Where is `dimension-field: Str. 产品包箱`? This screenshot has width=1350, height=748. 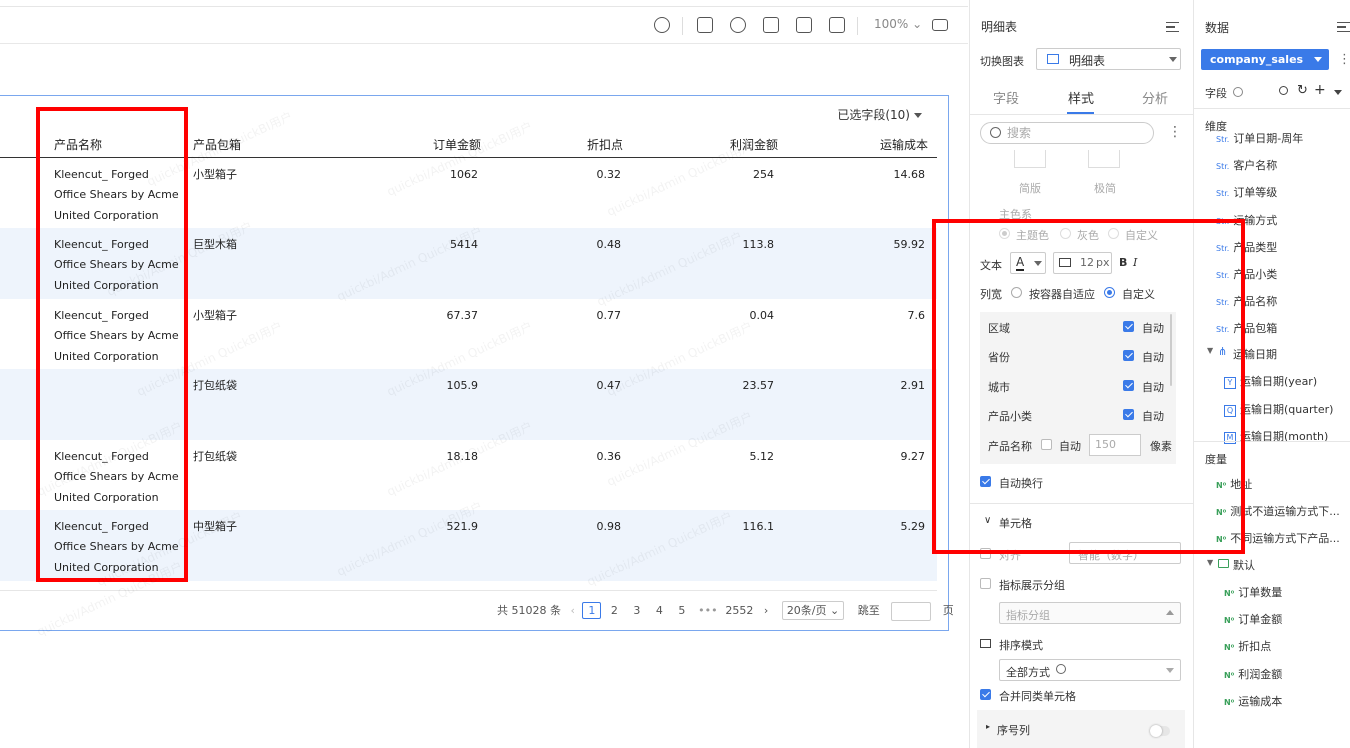
dimension-field: Str. 产品包箱 is located at coordinates (1280, 328).